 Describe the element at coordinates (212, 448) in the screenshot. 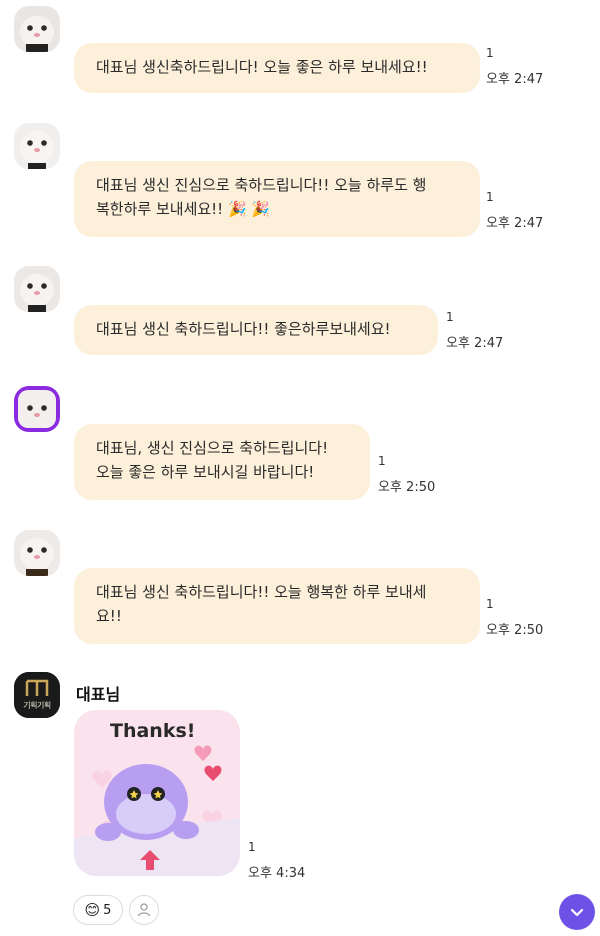

I see `message-text-line: 대표님, 생신 진심으로 축하드립니다!` at that location.